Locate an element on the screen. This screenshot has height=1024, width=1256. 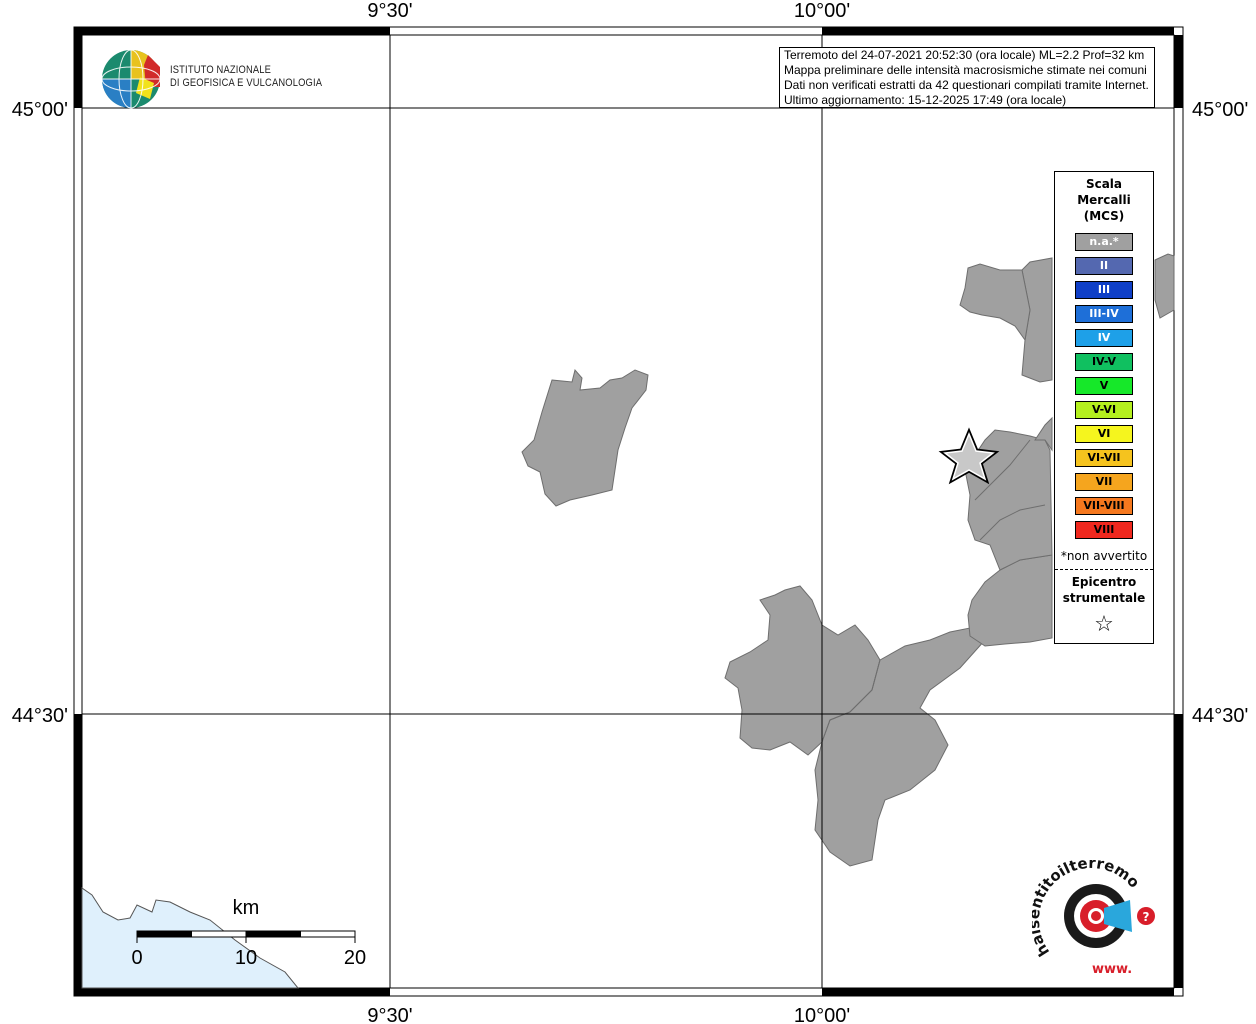
axis-label-top-2: 10°00' is located at coordinates (822, 11).